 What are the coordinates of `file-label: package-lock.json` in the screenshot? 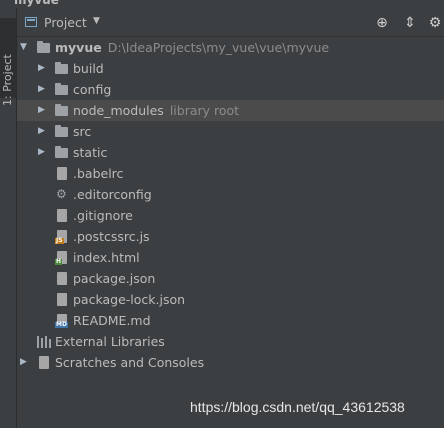 It's located at (129, 299).